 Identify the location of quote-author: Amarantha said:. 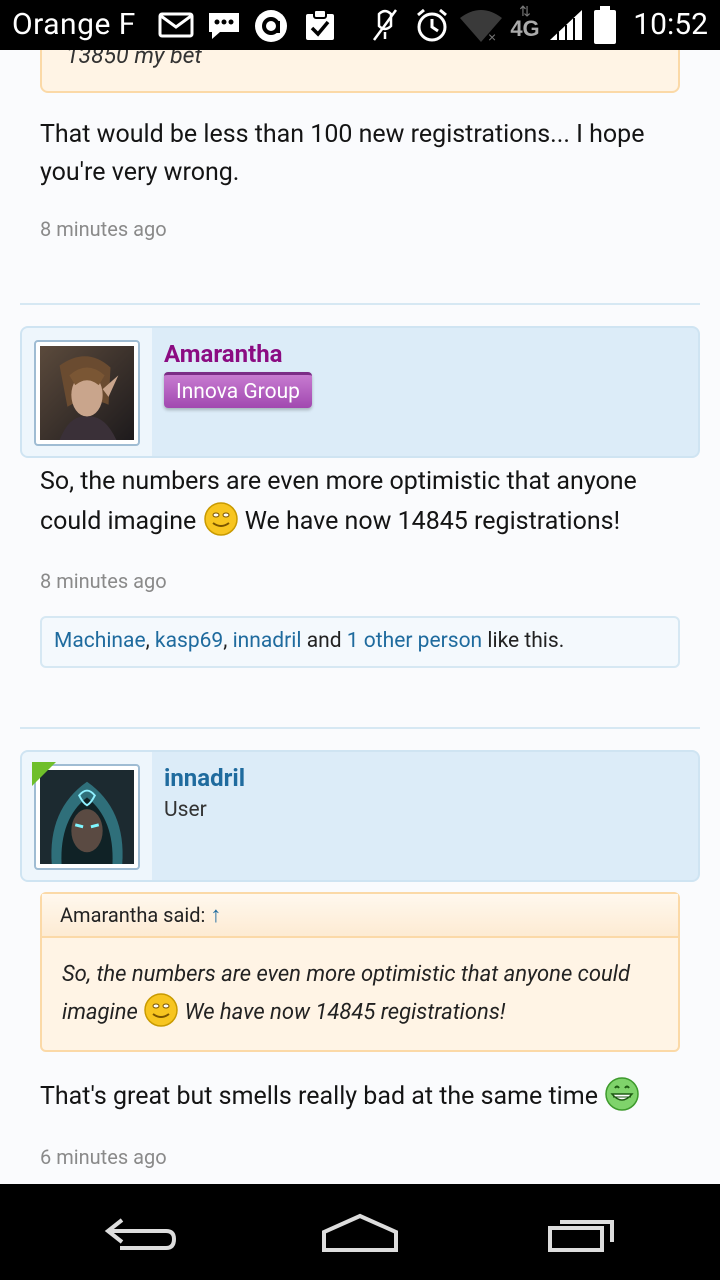
(133, 915).